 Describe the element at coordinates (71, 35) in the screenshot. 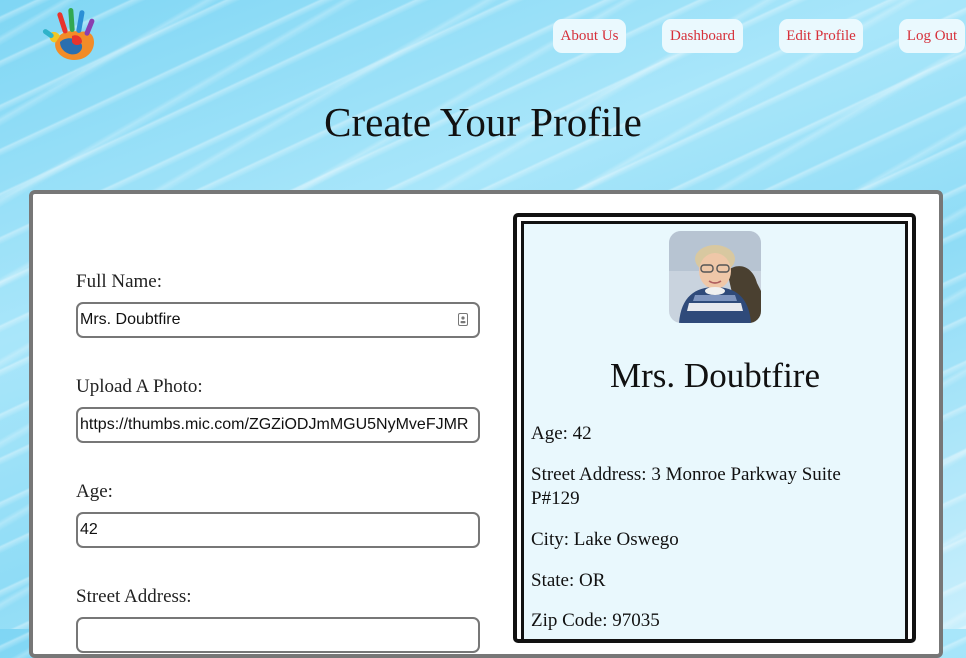

I see `hand-logo-icon` at that location.